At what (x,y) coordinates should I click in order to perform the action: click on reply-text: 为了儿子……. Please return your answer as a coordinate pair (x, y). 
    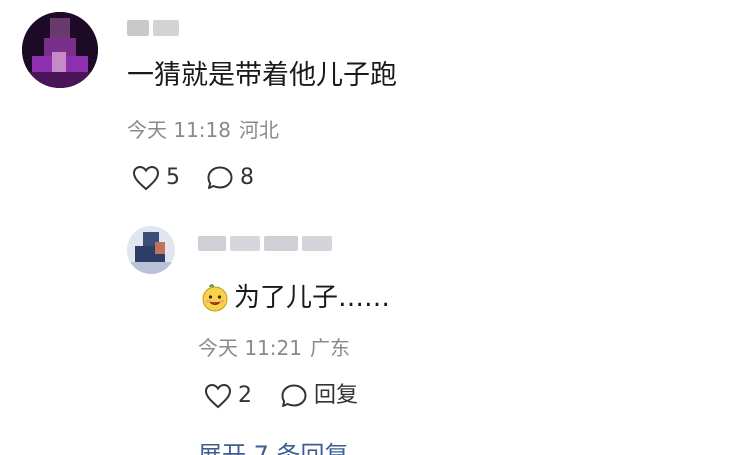
    Looking at the image, I should click on (295, 298).